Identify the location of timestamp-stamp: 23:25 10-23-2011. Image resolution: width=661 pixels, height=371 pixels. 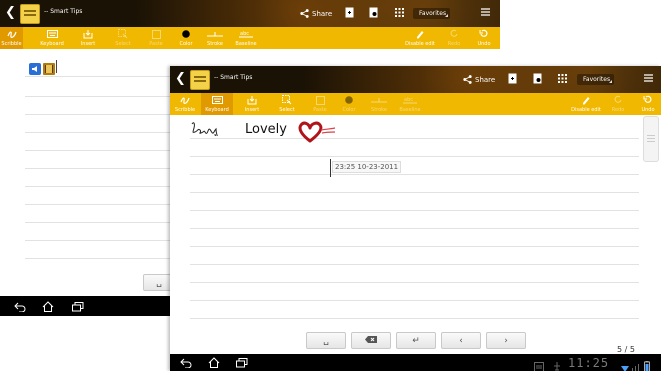
(367, 167).